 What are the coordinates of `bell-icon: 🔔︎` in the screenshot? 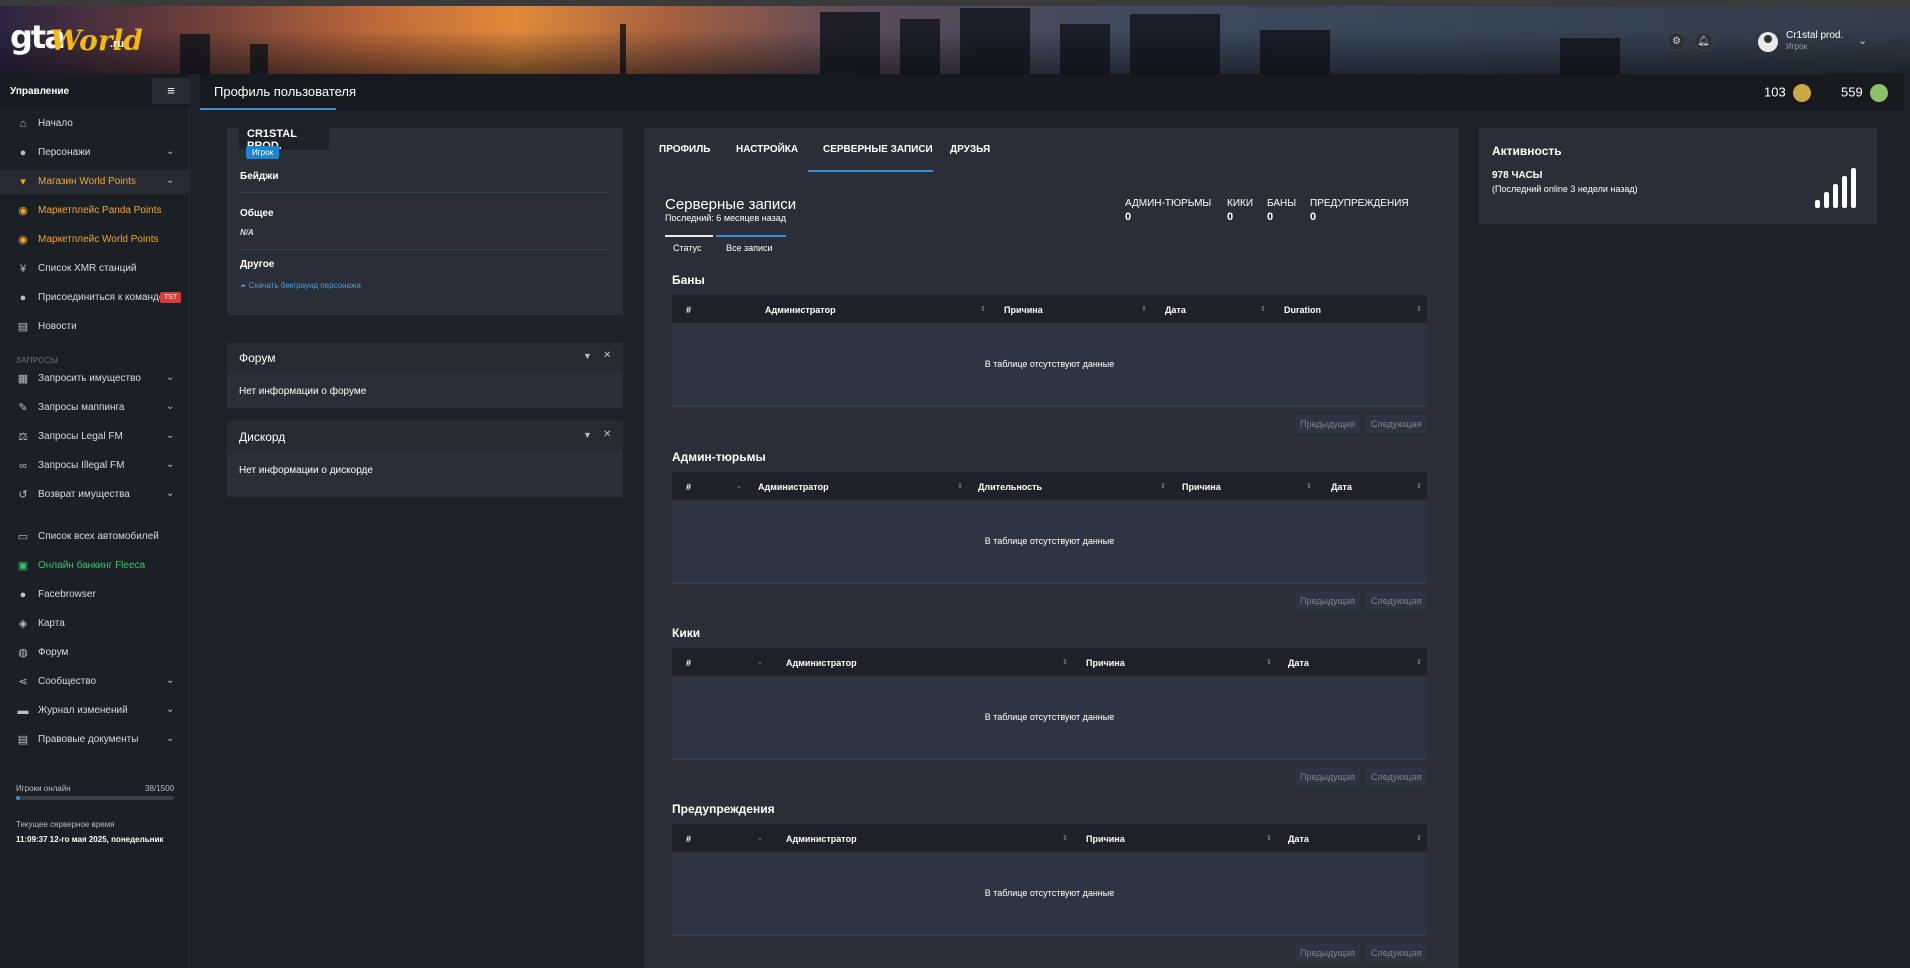 It's located at (1703, 41).